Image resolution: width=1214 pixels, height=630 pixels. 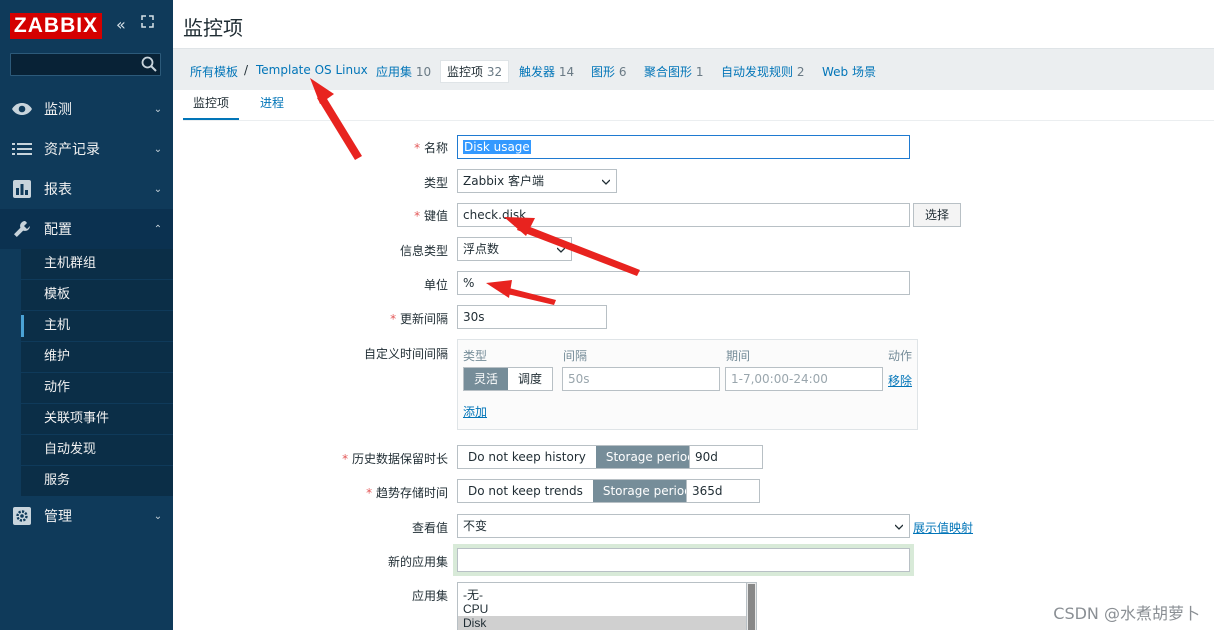 I want to click on nav-monitoring: 监测 ⌄, so click(x=86, y=109).